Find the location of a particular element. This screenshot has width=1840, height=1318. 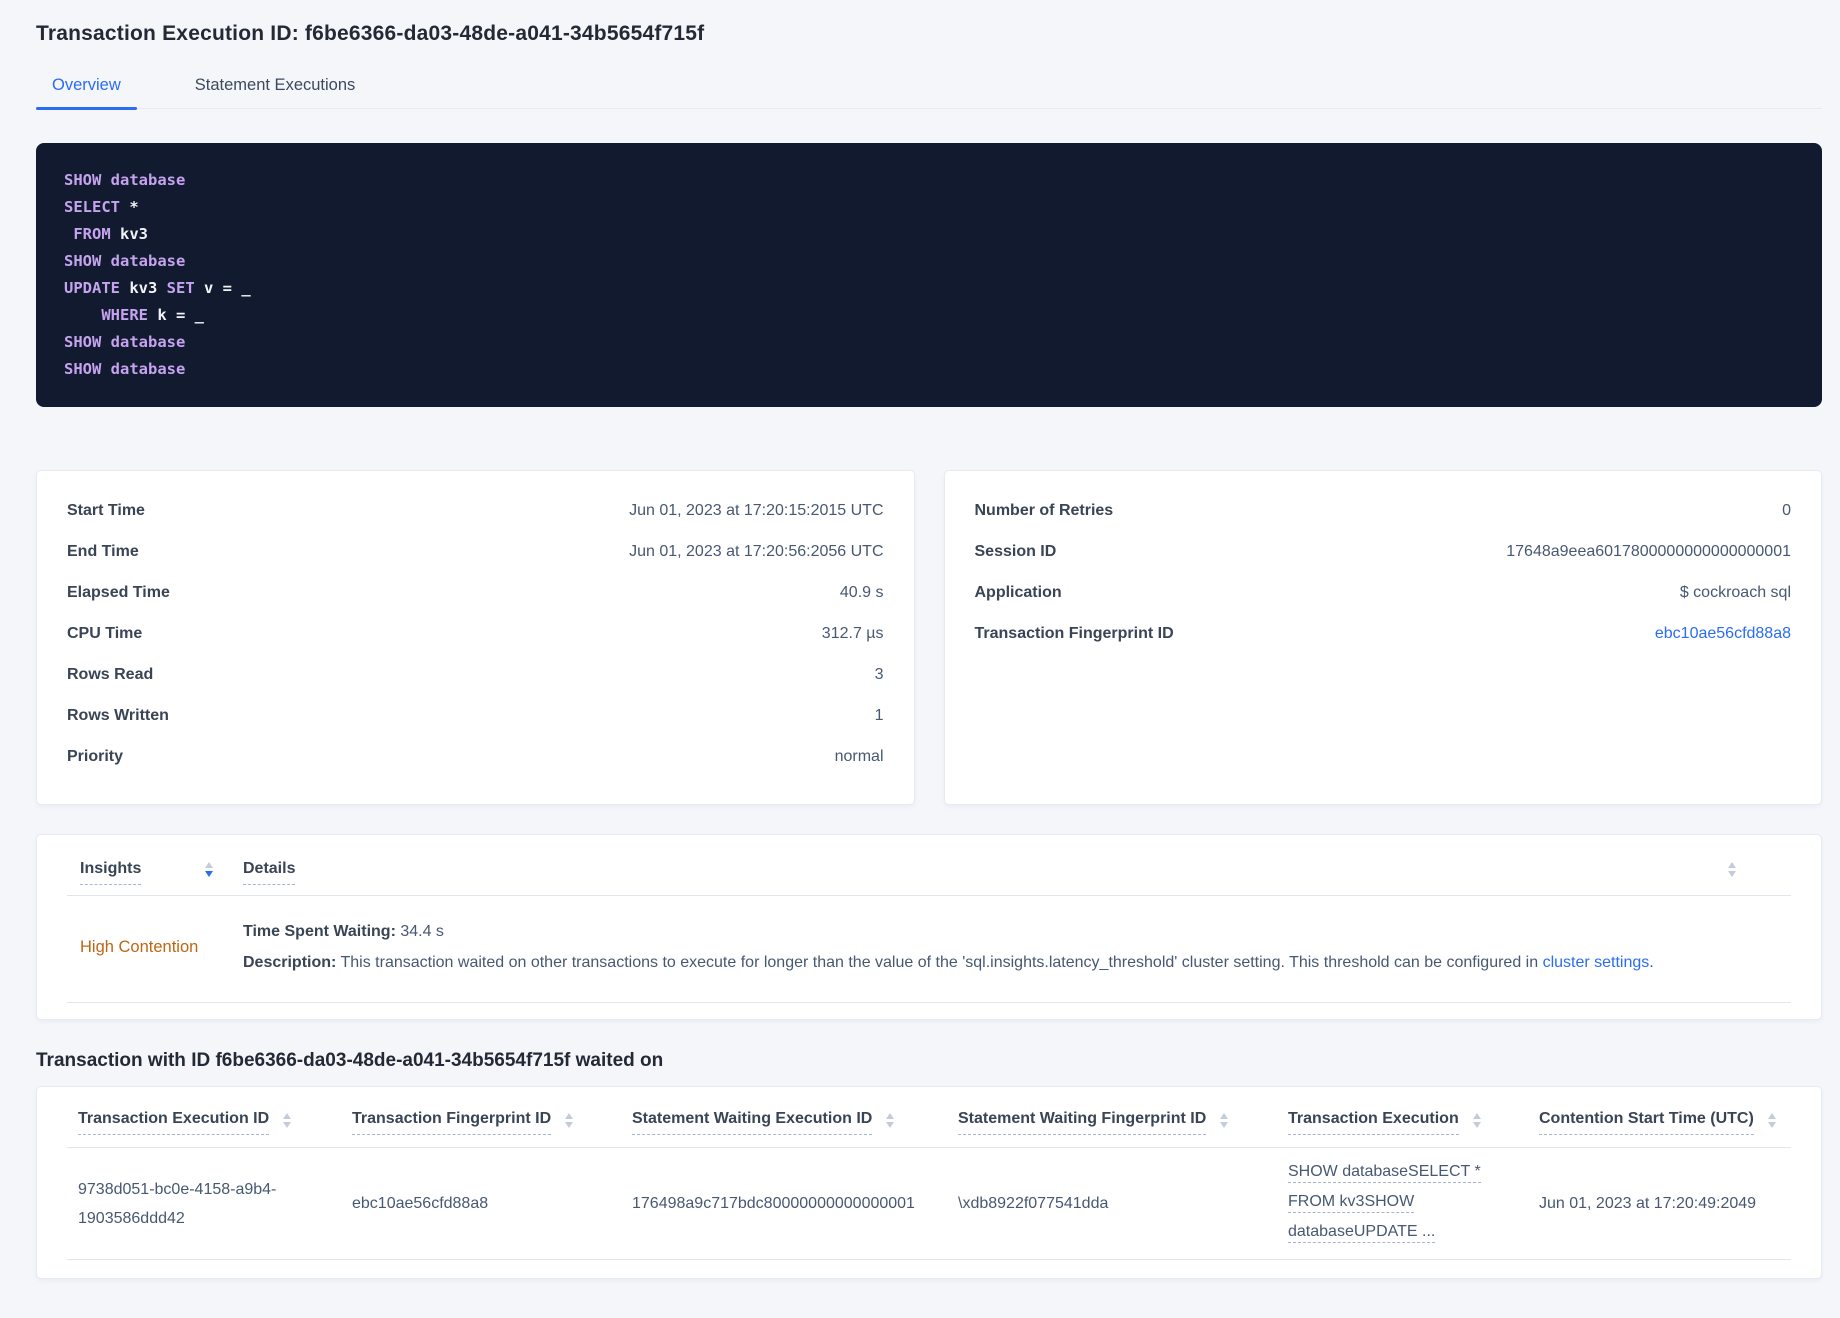

column-header-transaction-fingerprint-id: Transaction Fingerprint ID is located at coordinates (481, 1122).